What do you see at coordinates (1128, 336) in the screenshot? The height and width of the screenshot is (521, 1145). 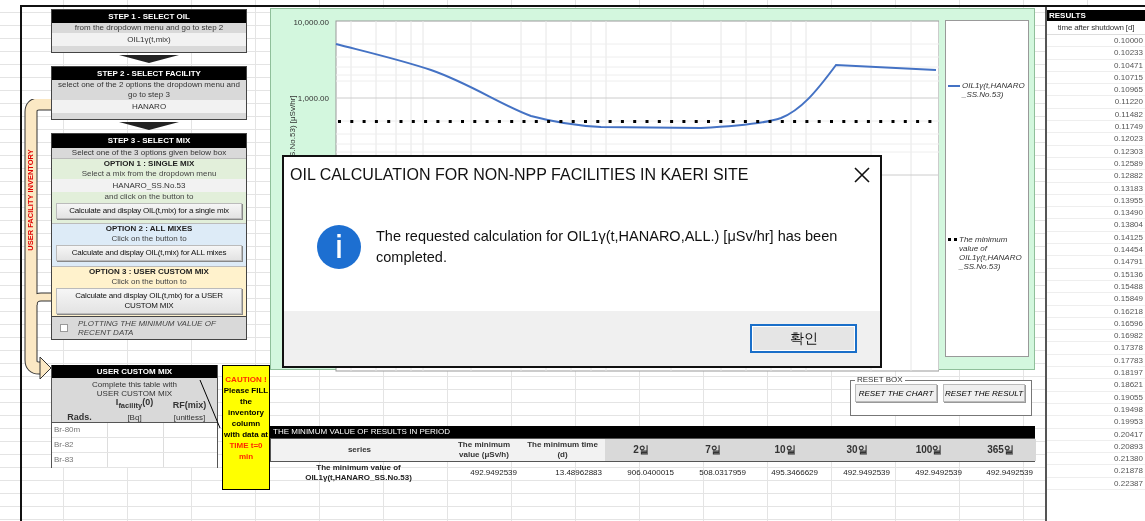 I see `table-cell: 0.16982` at bounding box center [1128, 336].